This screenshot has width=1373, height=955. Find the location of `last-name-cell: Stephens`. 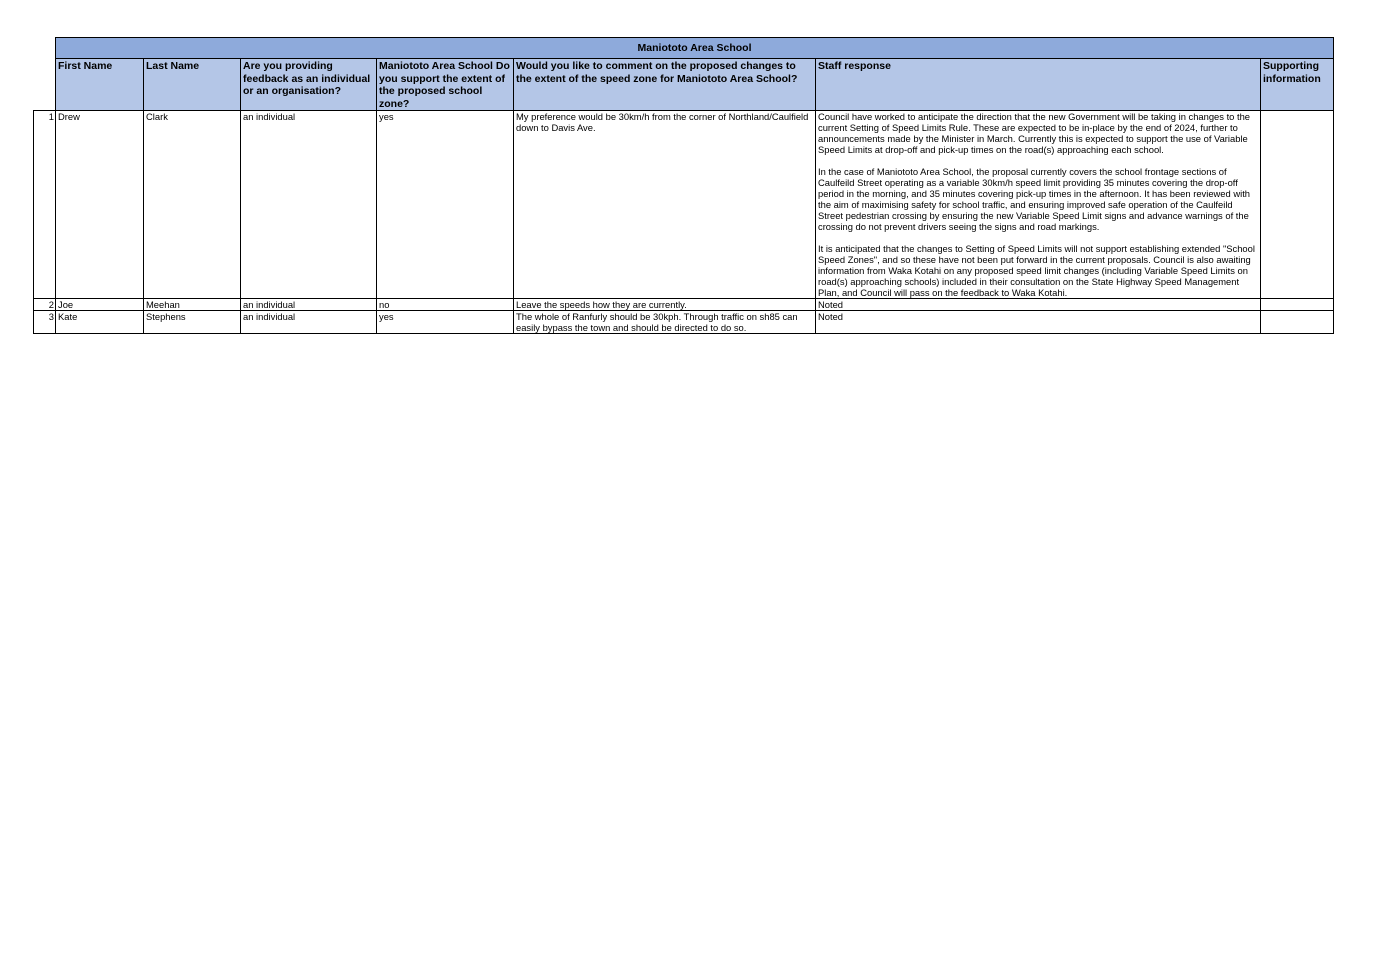

last-name-cell: Stephens is located at coordinates (192, 322).